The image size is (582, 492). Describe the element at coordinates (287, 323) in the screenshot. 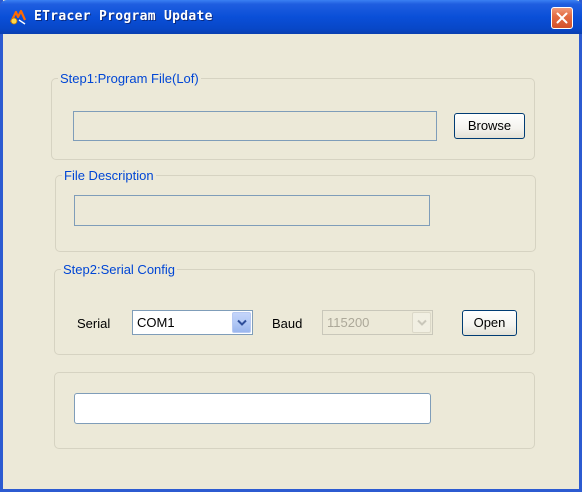

I see `baud-label: Baud` at that location.